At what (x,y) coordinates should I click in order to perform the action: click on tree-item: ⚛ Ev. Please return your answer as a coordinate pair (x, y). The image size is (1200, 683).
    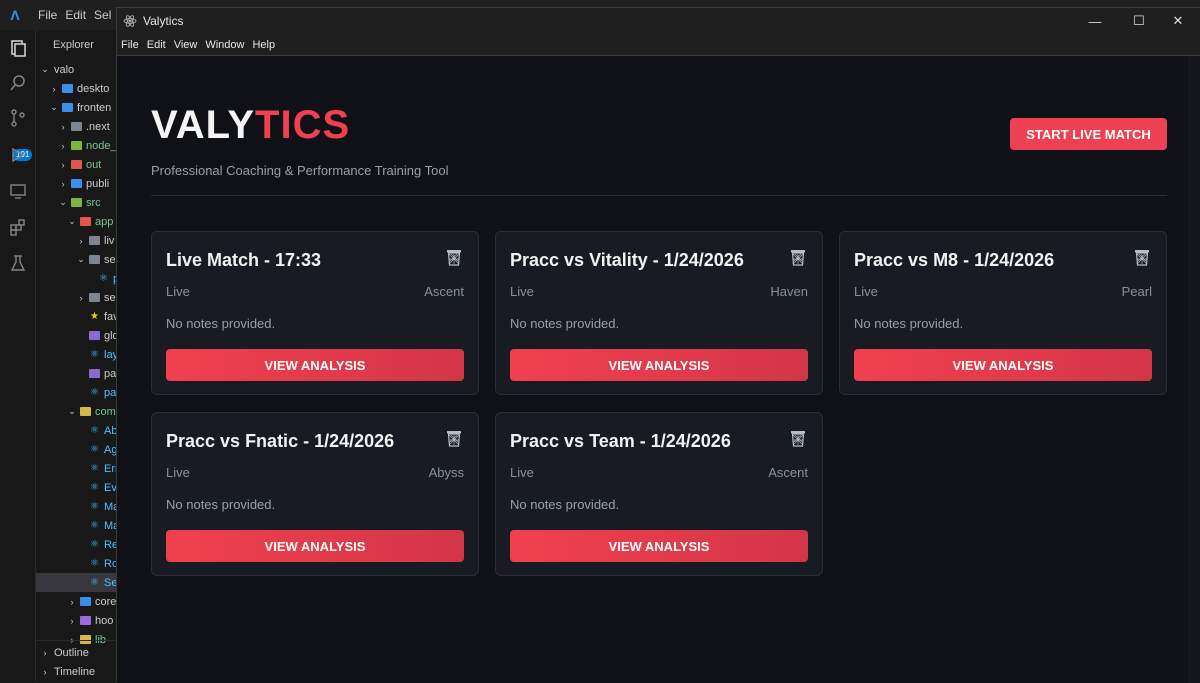
    Looking at the image, I should click on (76, 487).